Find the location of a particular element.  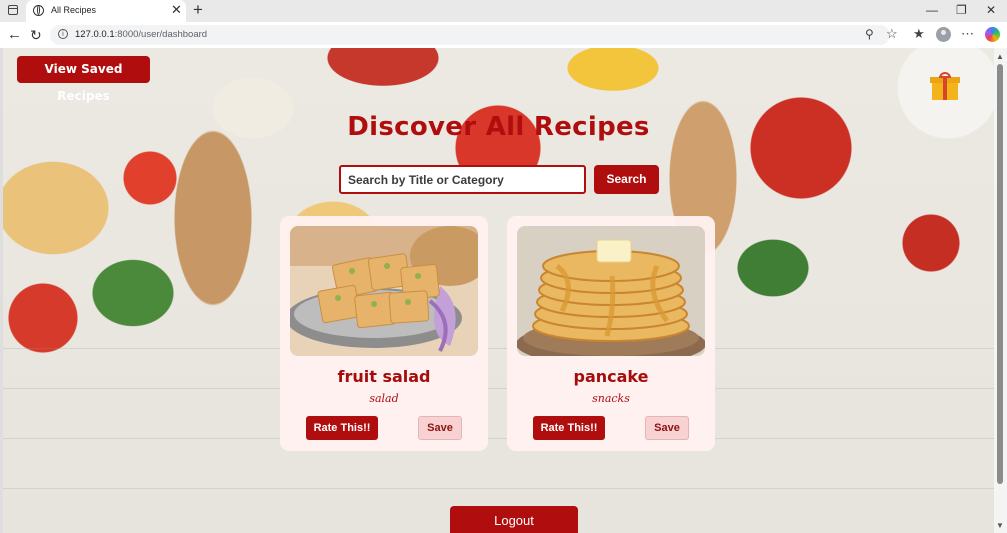

recipe-category: snacks is located at coordinates (611, 398).